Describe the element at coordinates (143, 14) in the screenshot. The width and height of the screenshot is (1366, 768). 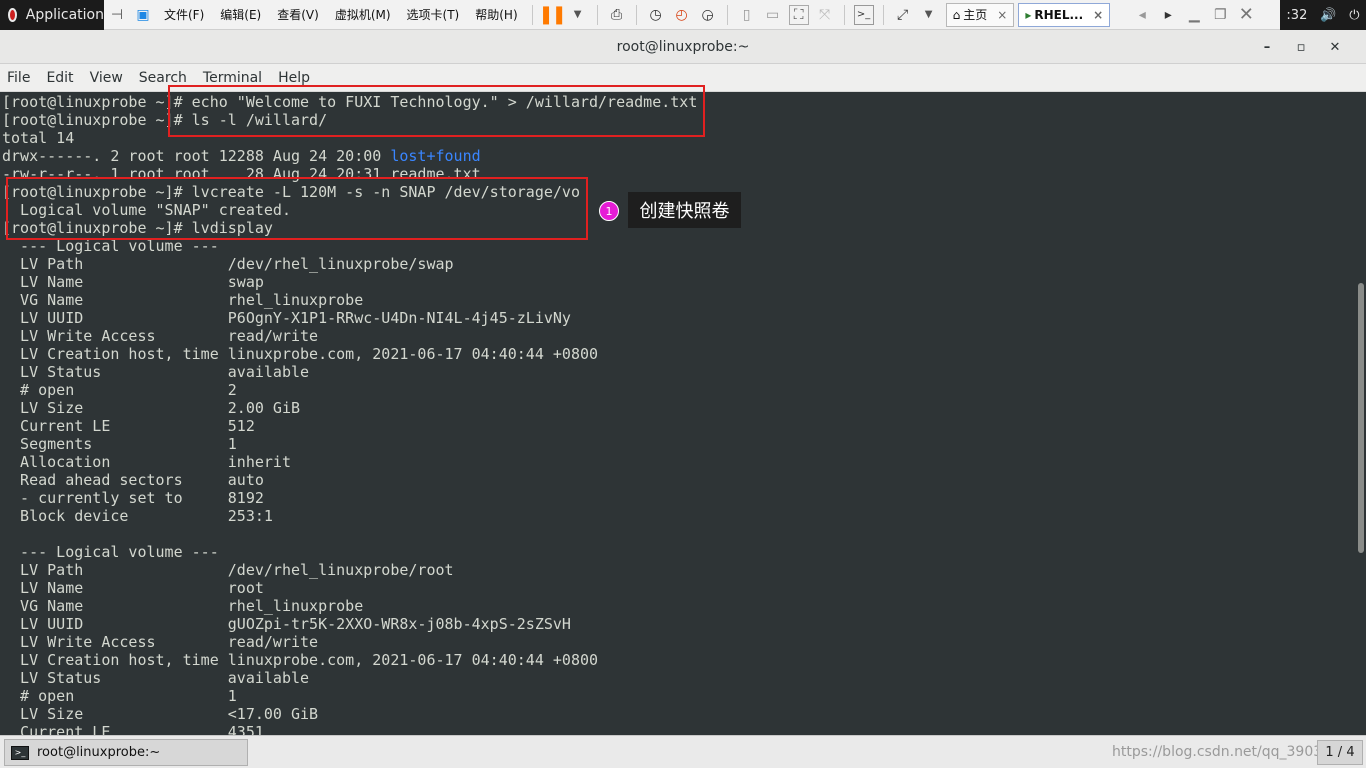
I see `vmware-logo-icon: ▣` at that location.